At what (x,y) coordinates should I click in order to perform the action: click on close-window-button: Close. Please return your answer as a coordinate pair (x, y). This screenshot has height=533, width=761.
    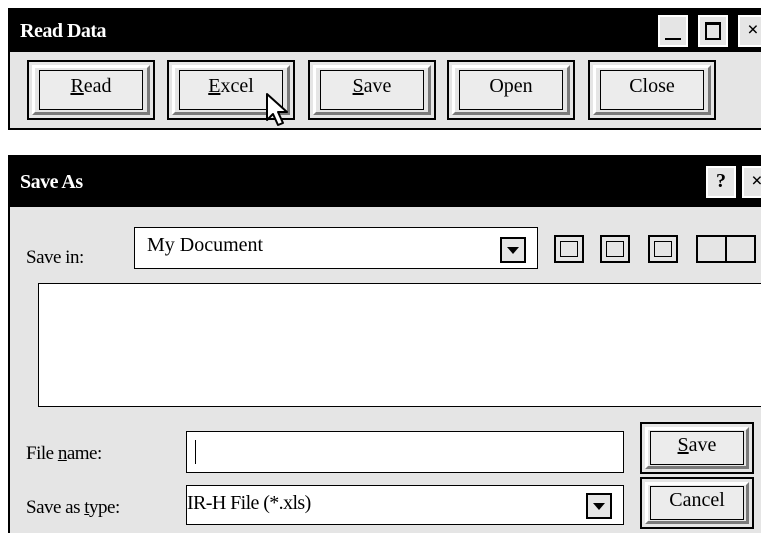
    Looking at the image, I should click on (652, 90).